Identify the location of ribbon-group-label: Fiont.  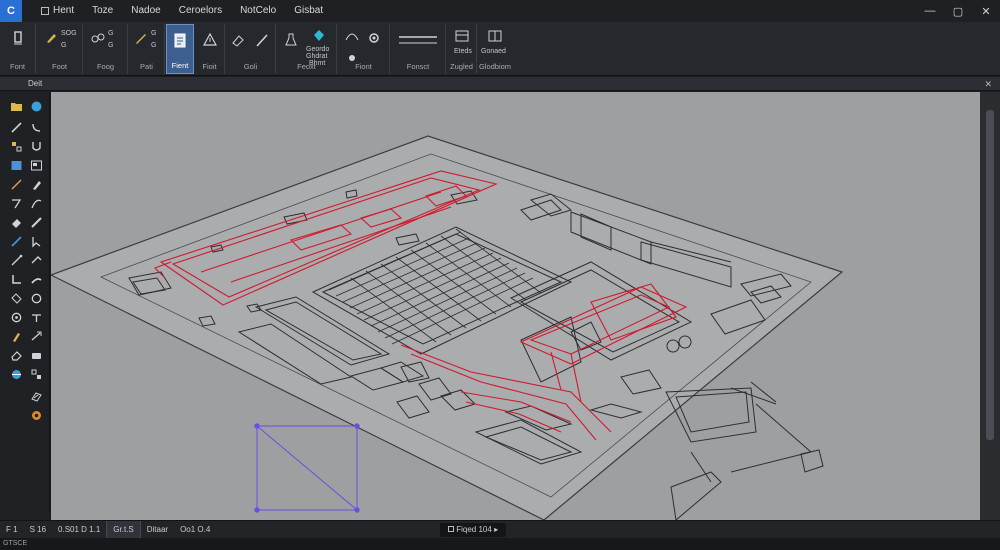
(363, 66).